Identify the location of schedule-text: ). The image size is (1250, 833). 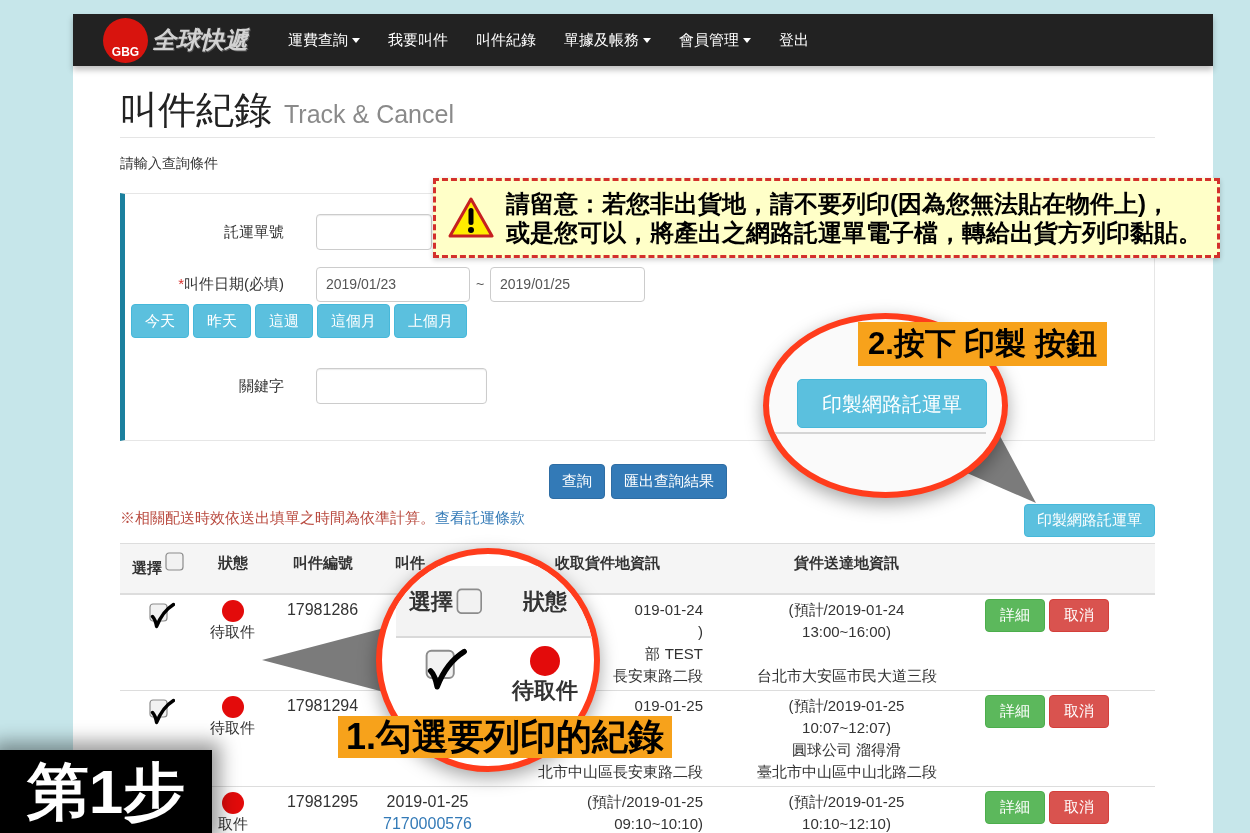
(700, 632).